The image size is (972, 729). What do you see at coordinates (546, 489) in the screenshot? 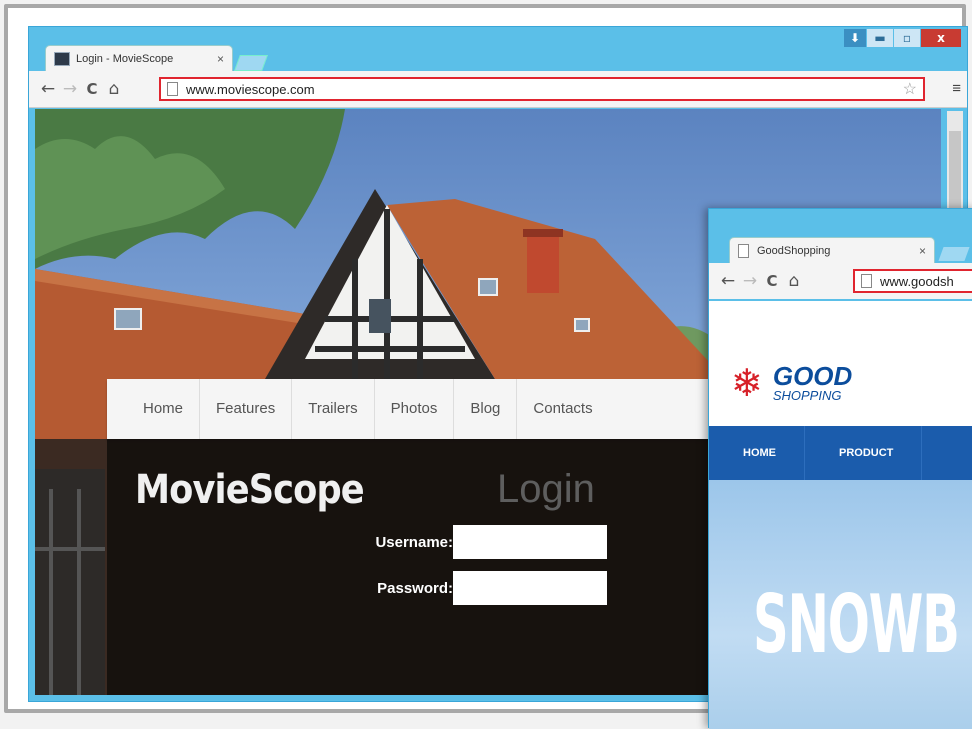
I see `login-heading: Login` at bounding box center [546, 489].